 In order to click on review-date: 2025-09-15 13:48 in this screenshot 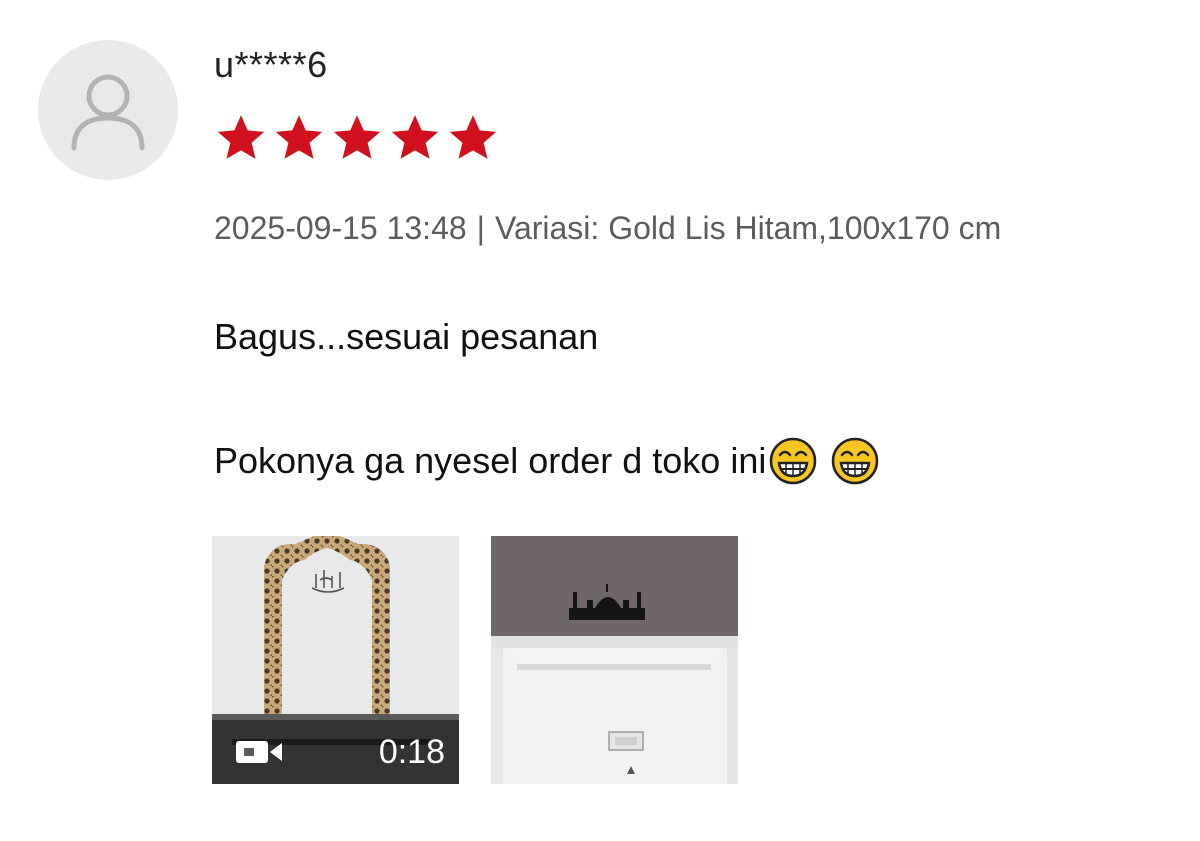, I will do `click(340, 228)`.